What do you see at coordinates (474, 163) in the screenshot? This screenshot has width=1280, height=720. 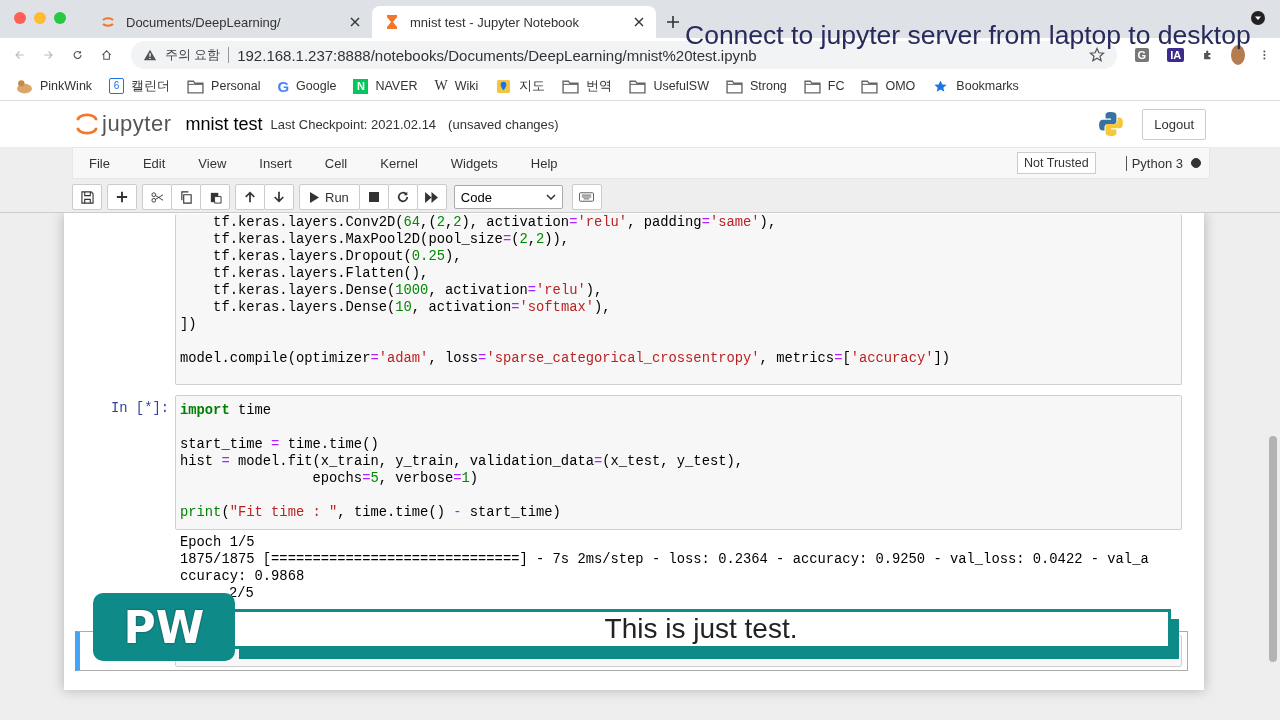 I see `menu-item: Widgets` at bounding box center [474, 163].